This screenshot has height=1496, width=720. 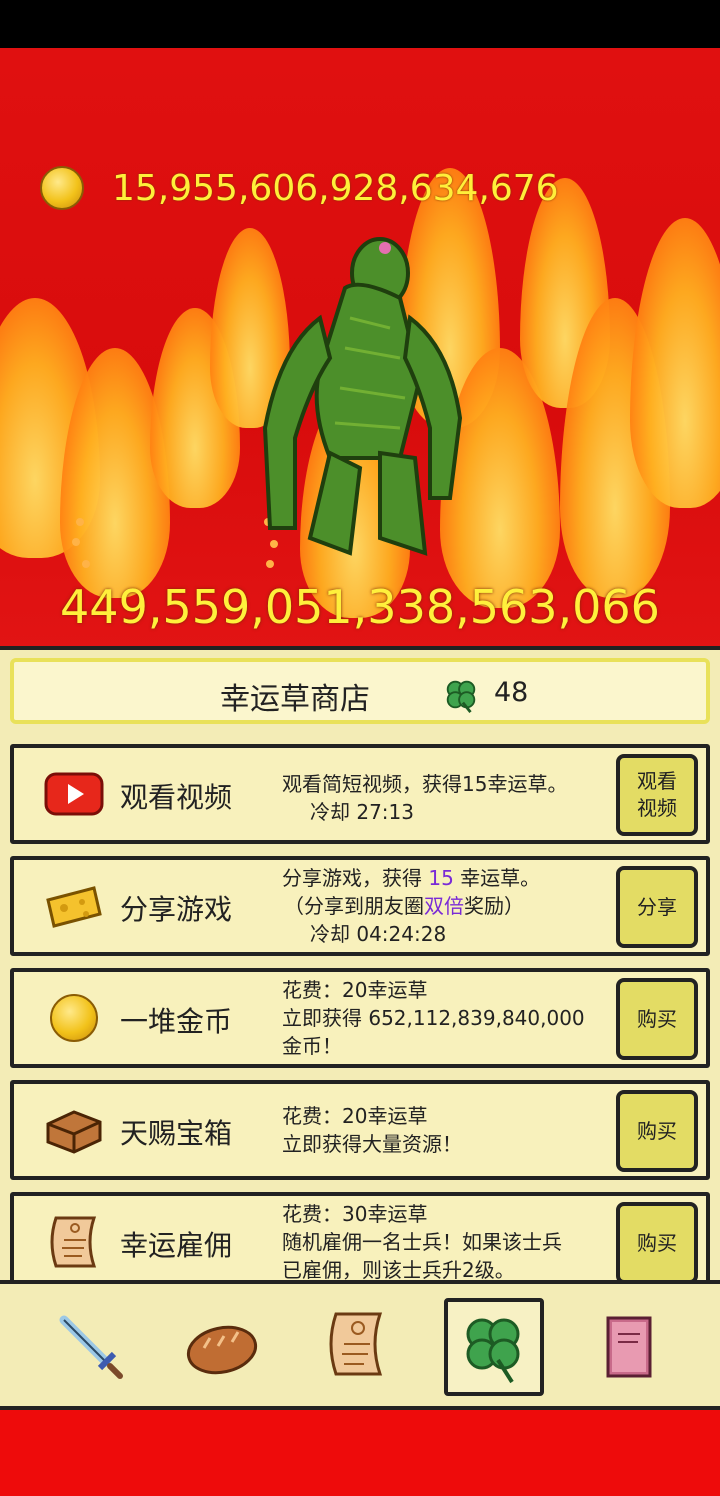 What do you see at coordinates (657, 795) in the screenshot?
I see `watch-video-button: 观看 视频` at bounding box center [657, 795].